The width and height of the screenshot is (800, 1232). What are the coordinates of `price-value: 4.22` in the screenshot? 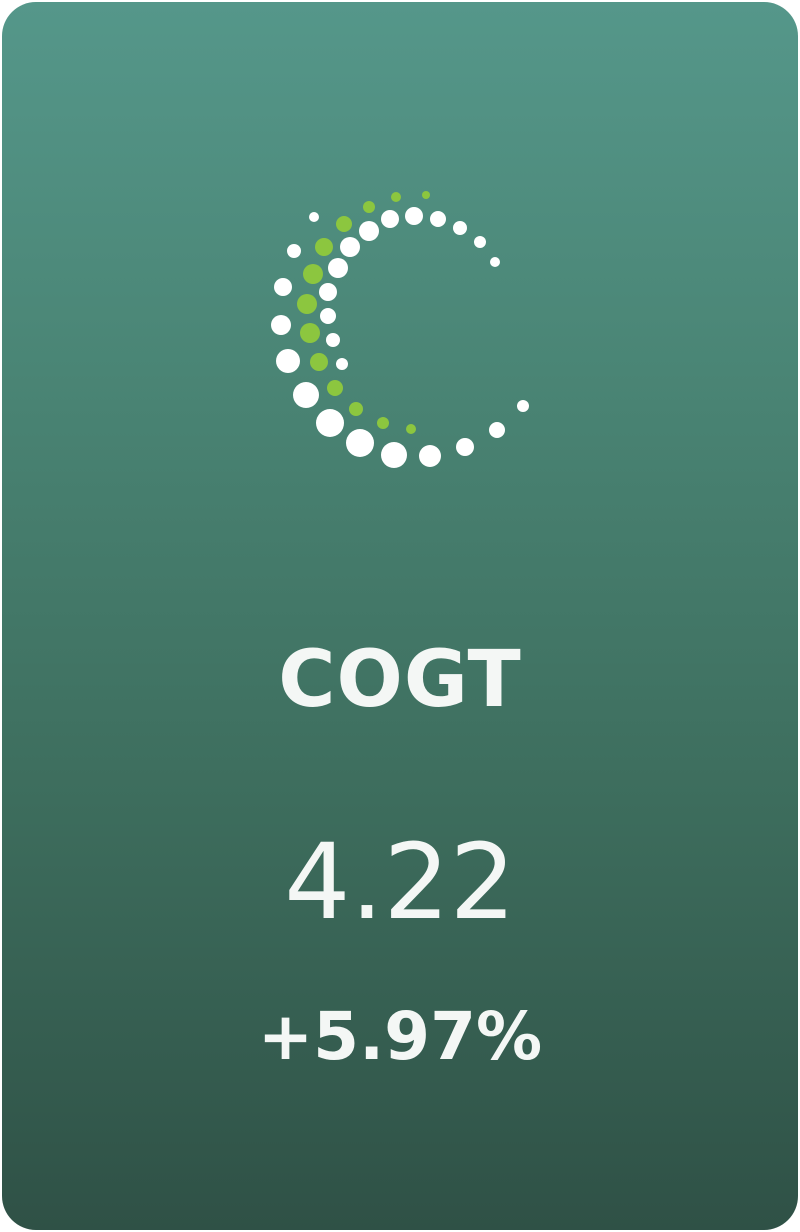 It's located at (400, 882).